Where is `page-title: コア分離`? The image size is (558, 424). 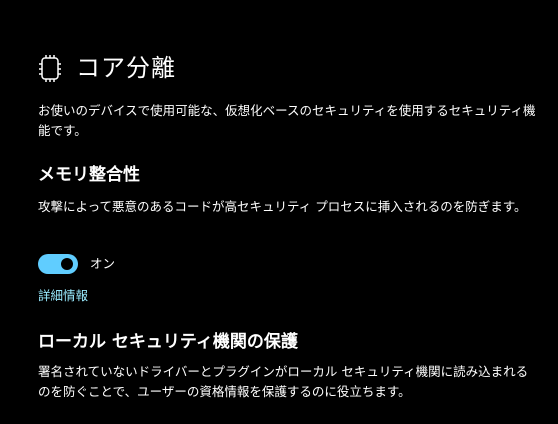
page-title: コア分離 is located at coordinates (126, 68).